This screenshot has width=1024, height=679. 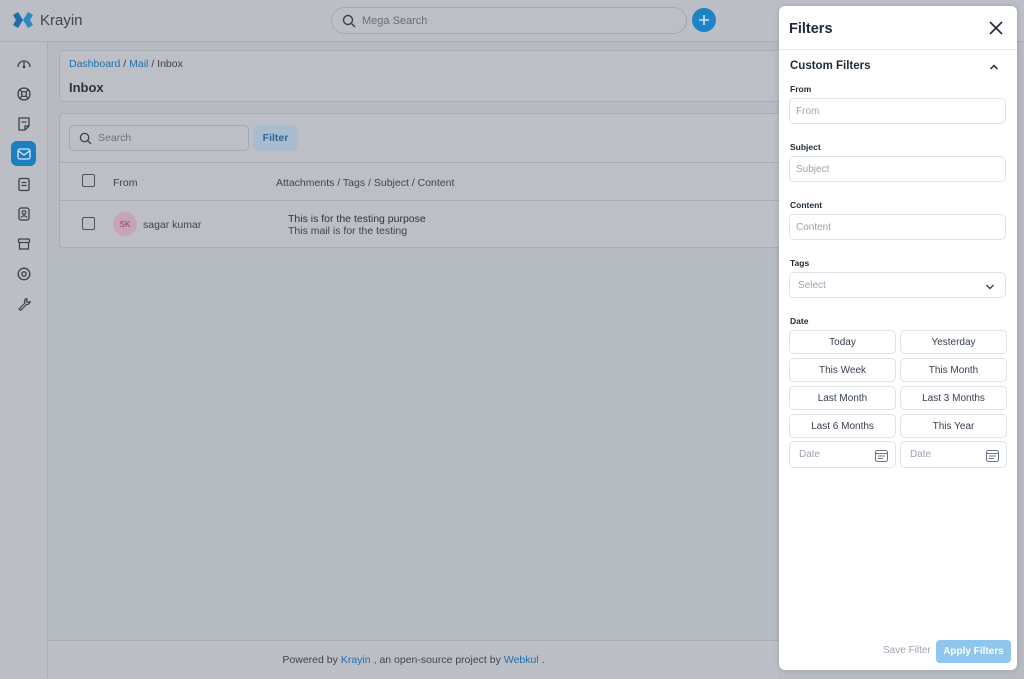 I want to click on breadcrumb: Dashboard / Mail / Inbox, so click(x=126, y=64).